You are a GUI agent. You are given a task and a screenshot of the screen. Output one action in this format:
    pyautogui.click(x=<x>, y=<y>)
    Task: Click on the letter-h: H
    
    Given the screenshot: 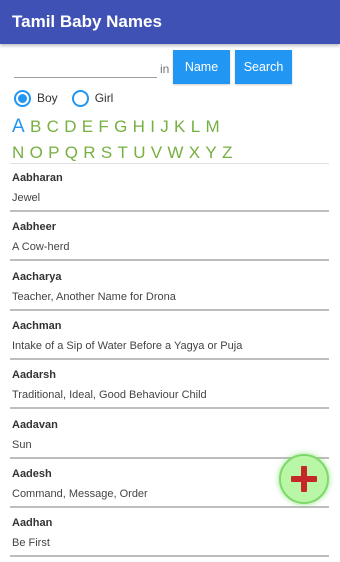 What is the action you would take?
    pyautogui.click(x=139, y=127)
    